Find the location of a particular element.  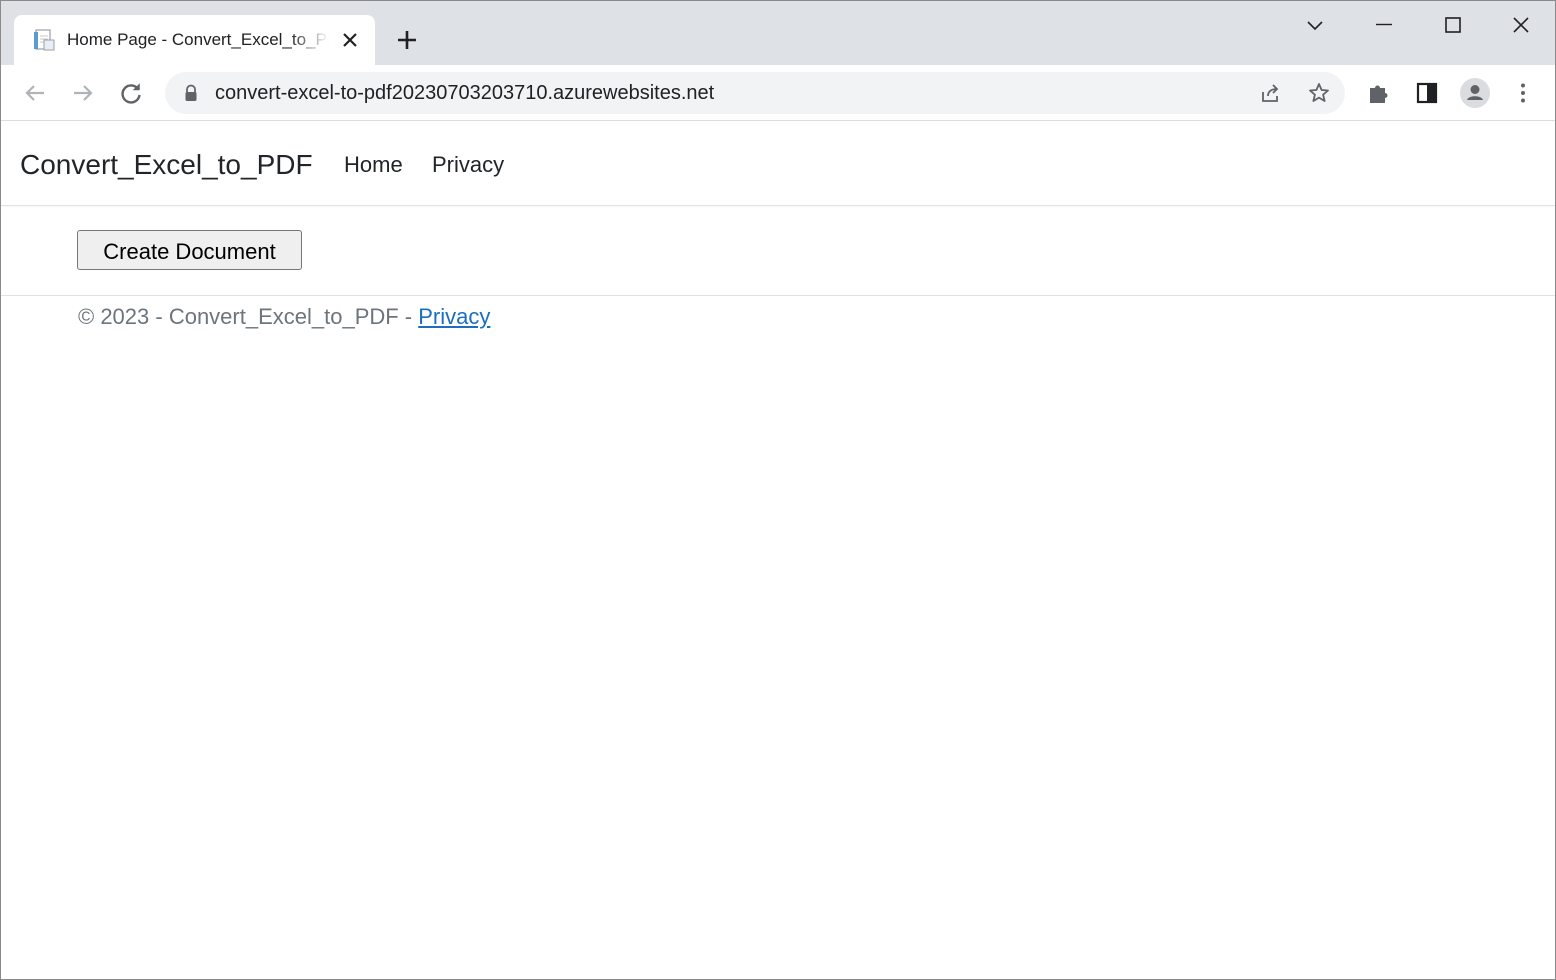

site-navbar: Convert_Excel_to_PDF Home Privacy is located at coordinates (778, 163).